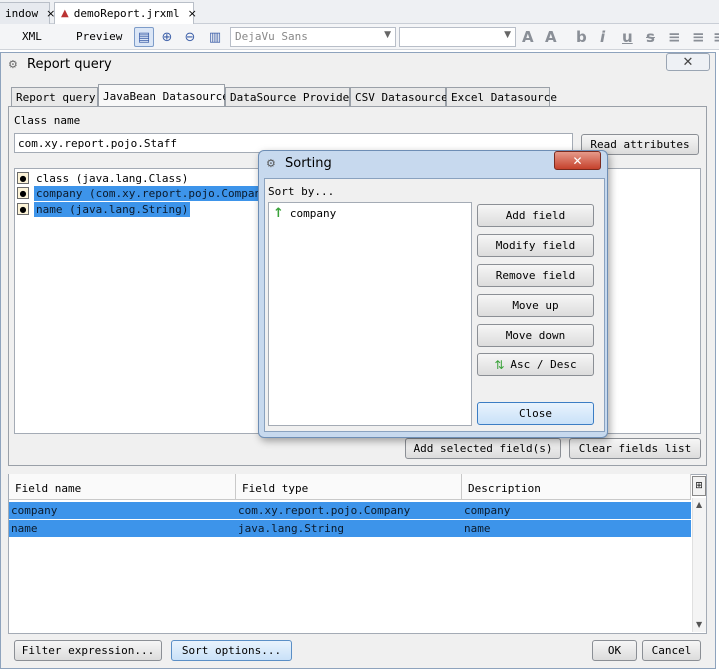  I want to click on clear-fields-list-button: Clear fields list, so click(635, 448).